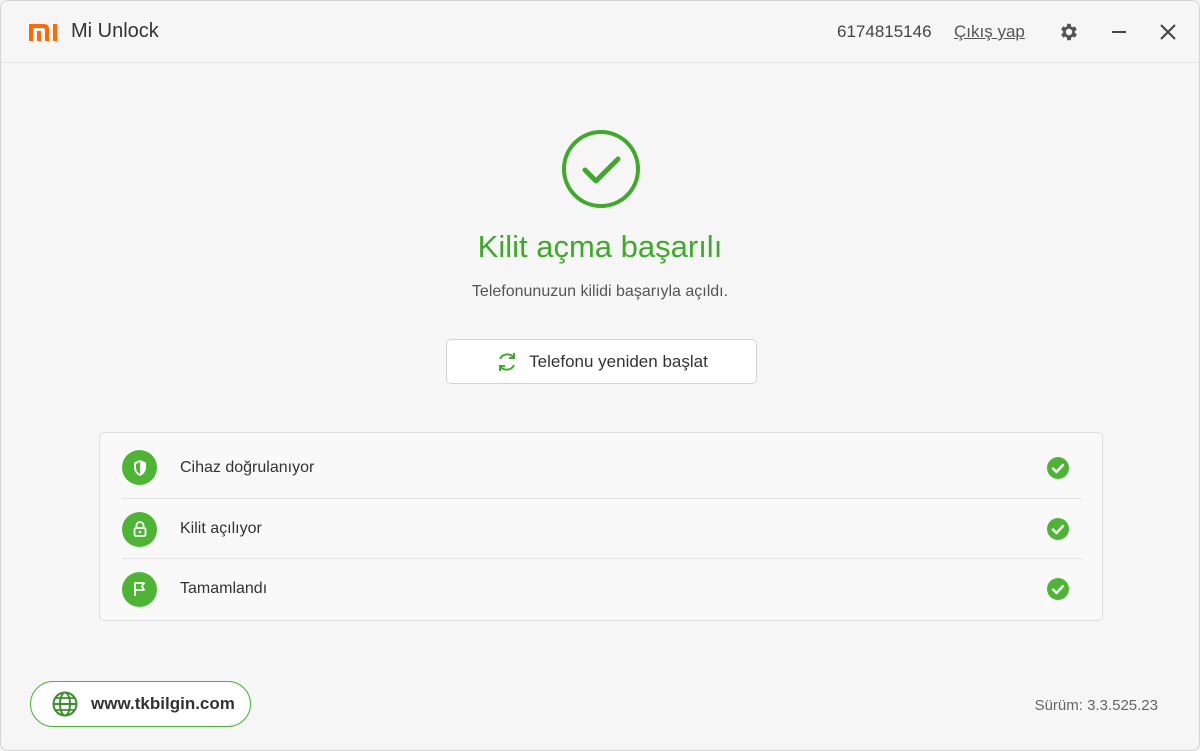  I want to click on gear-icon, so click(1069, 32).